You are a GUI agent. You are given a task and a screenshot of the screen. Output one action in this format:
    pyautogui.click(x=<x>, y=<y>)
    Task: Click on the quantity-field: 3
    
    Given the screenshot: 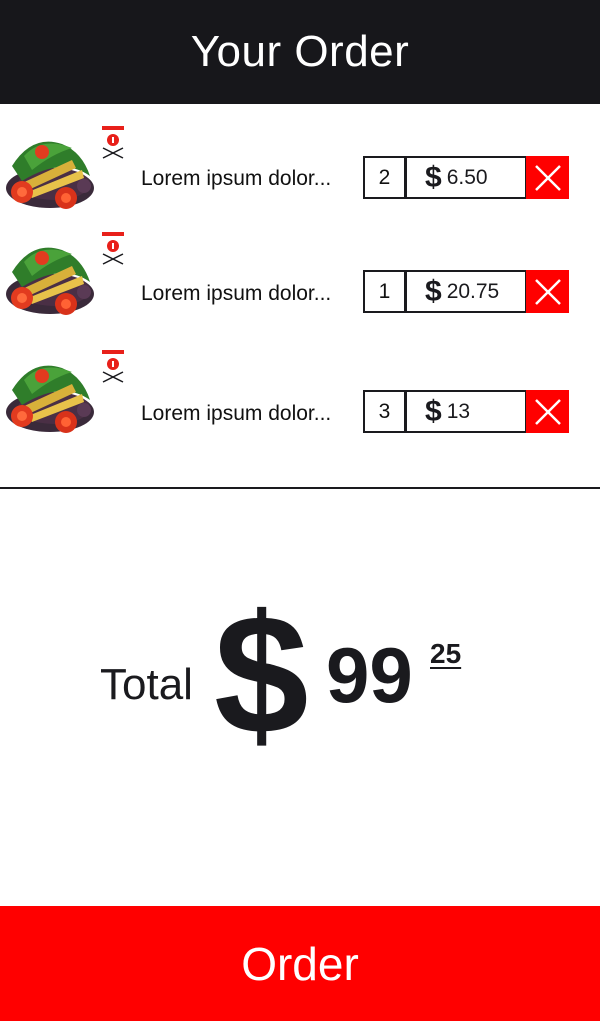 What is the action you would take?
    pyautogui.click(x=384, y=411)
    